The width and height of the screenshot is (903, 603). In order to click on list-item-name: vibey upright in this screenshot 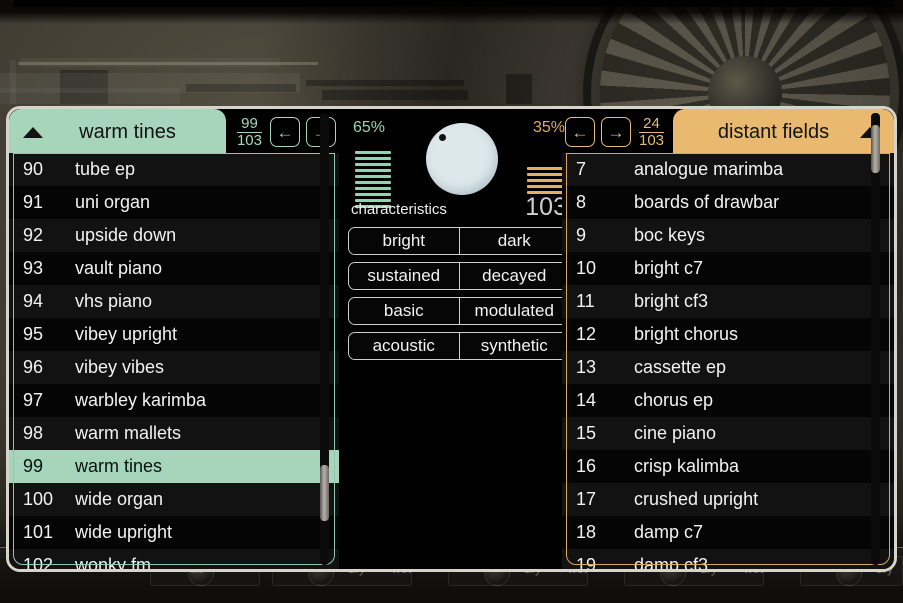, I will do `click(126, 334)`.